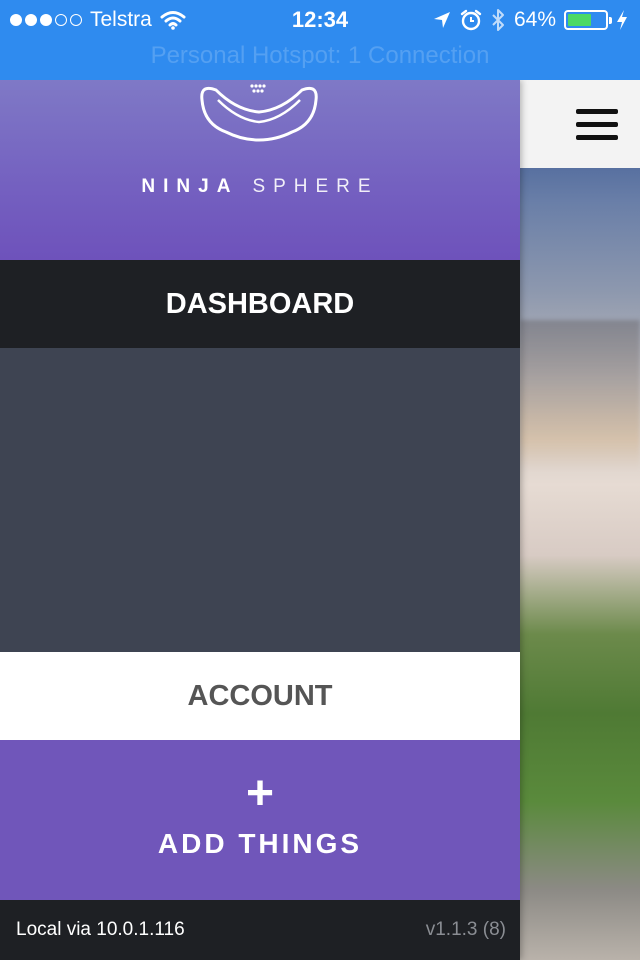 The image size is (640, 960). What do you see at coordinates (173, 20) in the screenshot?
I see `wifi-icon` at bounding box center [173, 20].